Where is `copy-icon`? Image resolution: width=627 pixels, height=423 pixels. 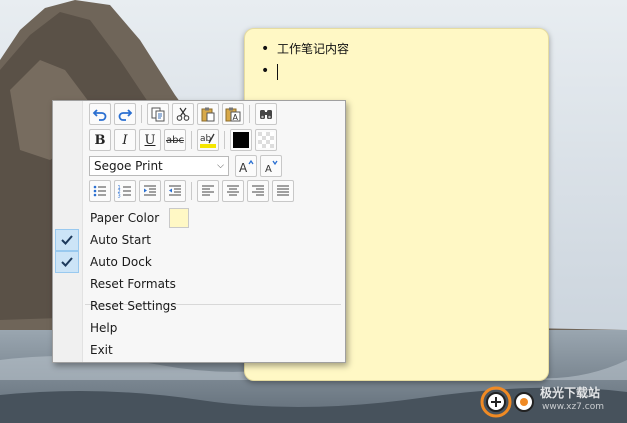
copy-icon is located at coordinates (158, 114).